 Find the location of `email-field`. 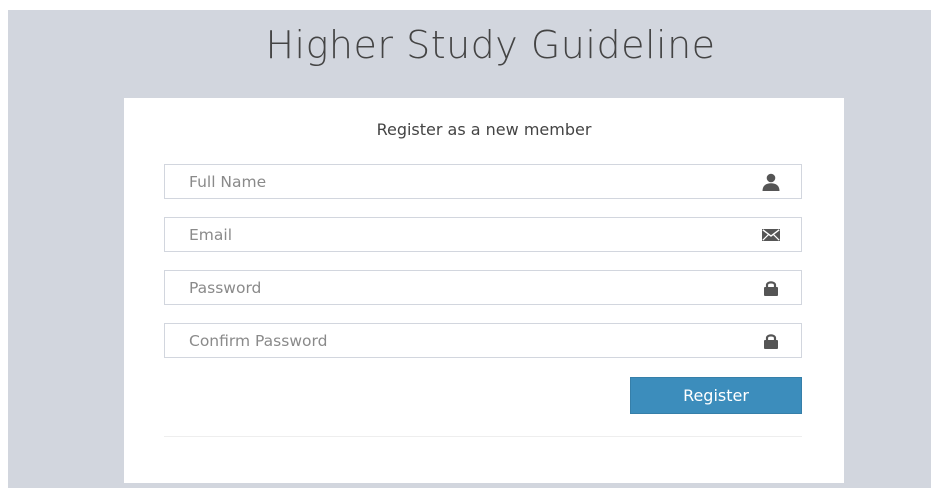

email-field is located at coordinates (483, 234).